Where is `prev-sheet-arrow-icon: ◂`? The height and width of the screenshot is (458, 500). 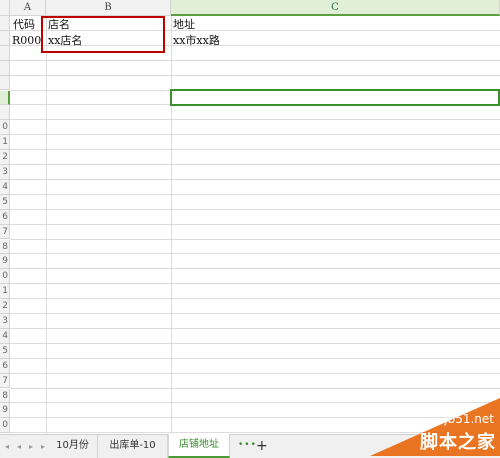
prev-sheet-arrow-icon: ◂ is located at coordinates (19, 447).